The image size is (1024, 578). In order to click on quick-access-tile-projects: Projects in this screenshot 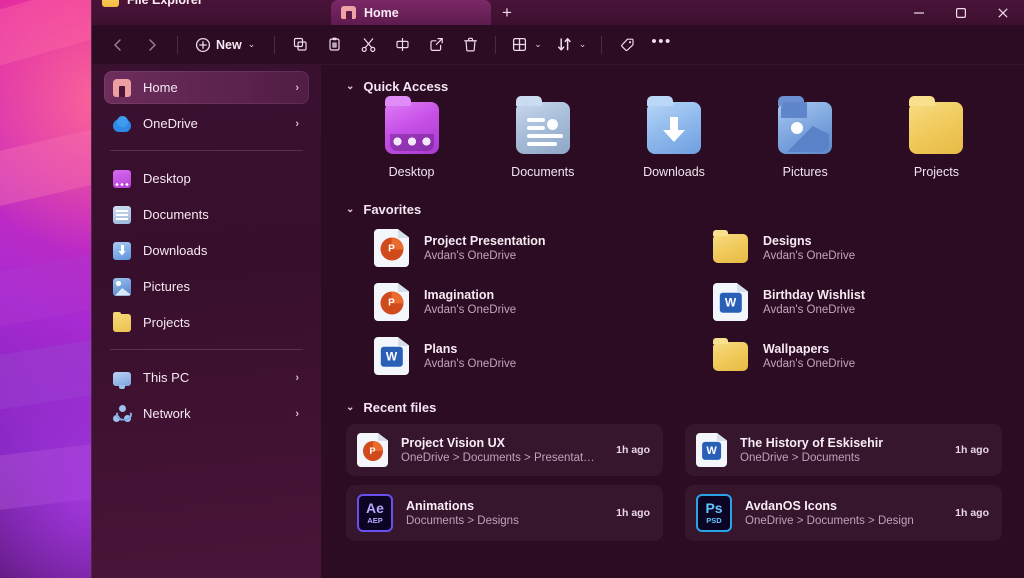, I will do `click(936, 137)`.